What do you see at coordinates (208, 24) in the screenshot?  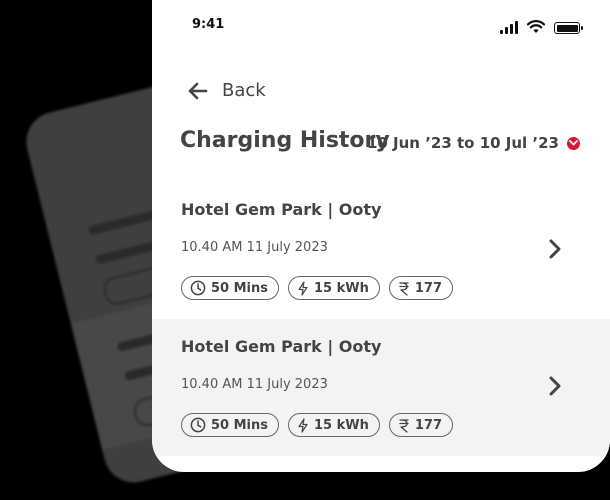 I see `status-time: 9:41` at bounding box center [208, 24].